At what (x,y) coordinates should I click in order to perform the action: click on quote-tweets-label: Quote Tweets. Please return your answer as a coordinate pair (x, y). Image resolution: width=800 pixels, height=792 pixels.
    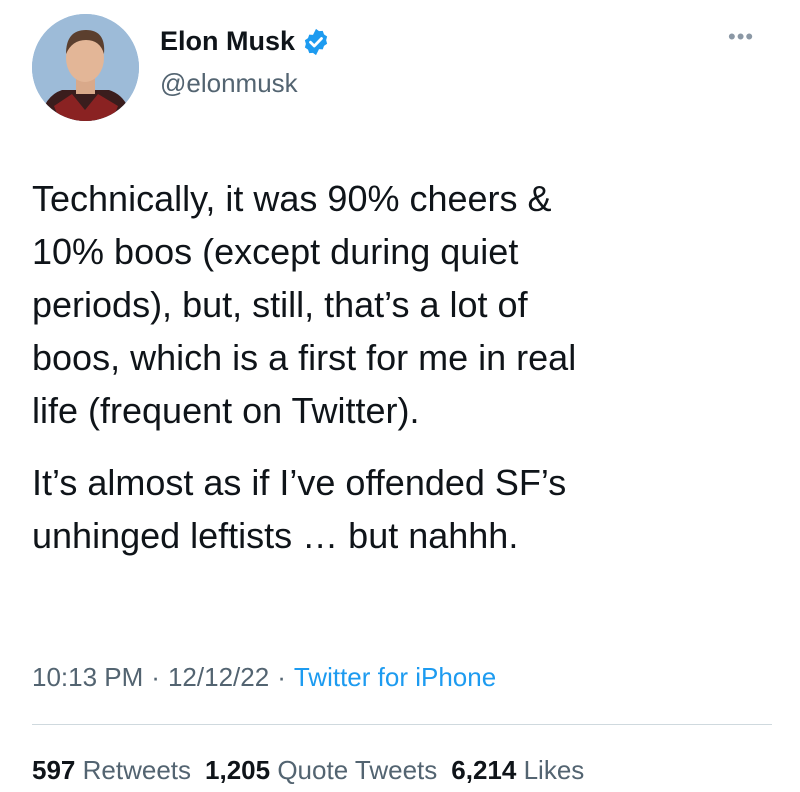
    Looking at the image, I should click on (357, 770).